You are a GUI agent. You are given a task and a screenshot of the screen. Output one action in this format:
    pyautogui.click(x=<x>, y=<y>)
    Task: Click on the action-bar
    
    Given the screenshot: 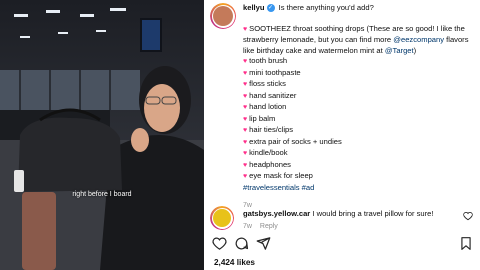 What is the action you would take?
    pyautogui.click(x=342, y=243)
    